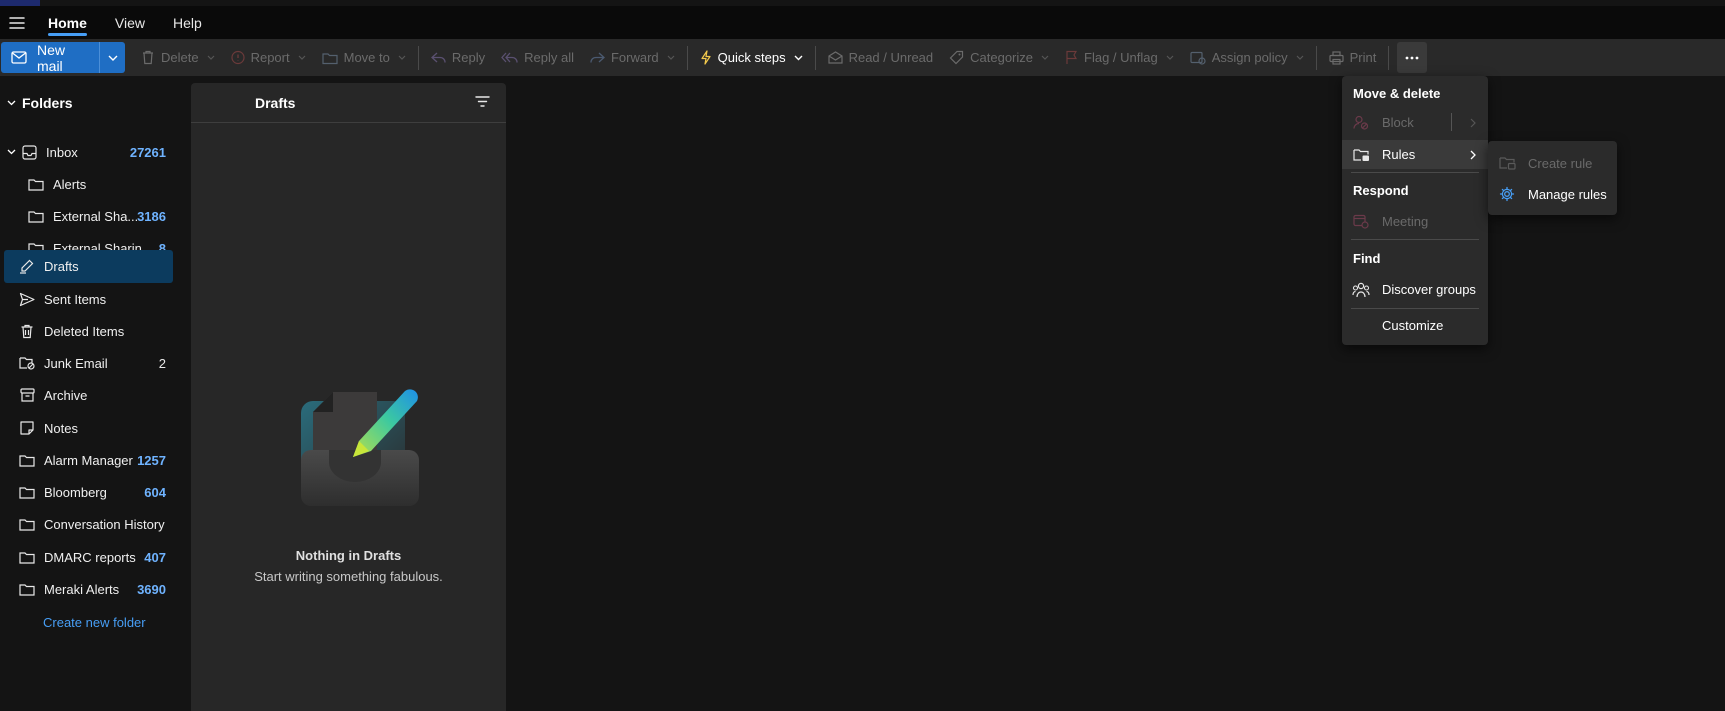 This screenshot has height=711, width=1725. I want to click on sidebar-item-label: Archive, so click(66, 395).